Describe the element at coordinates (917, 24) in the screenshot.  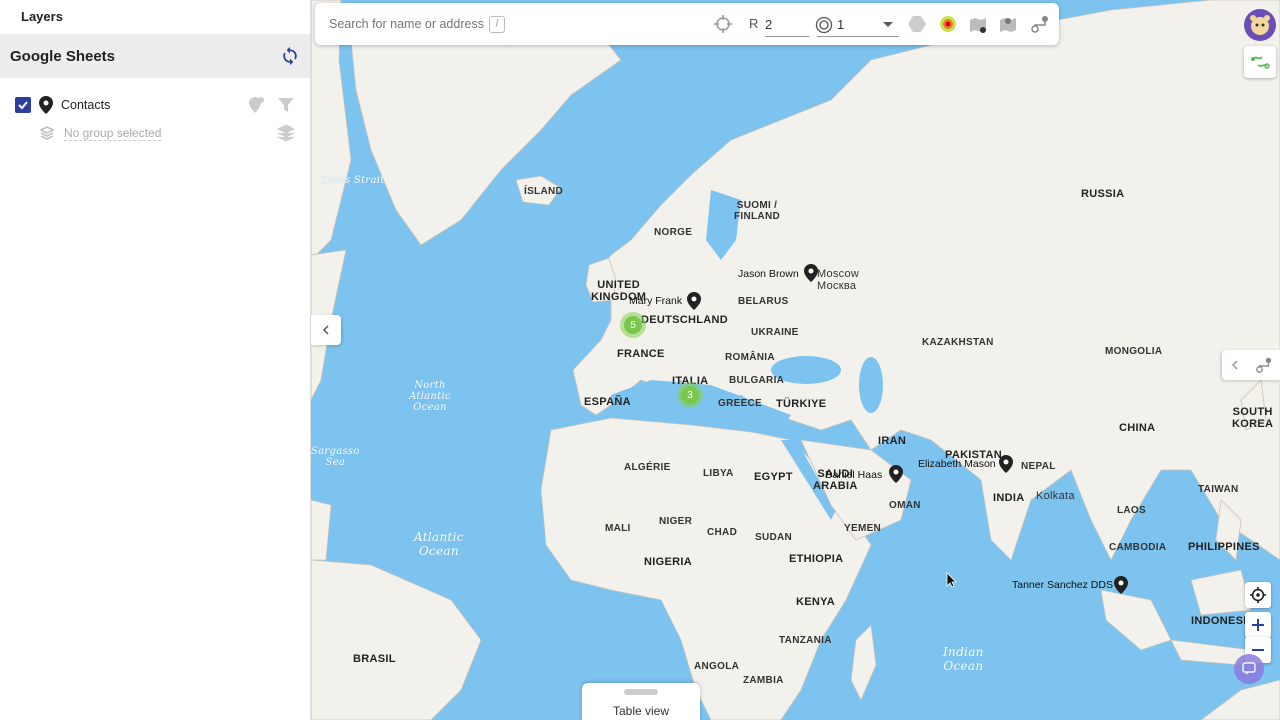
I see `polygon-icon` at that location.